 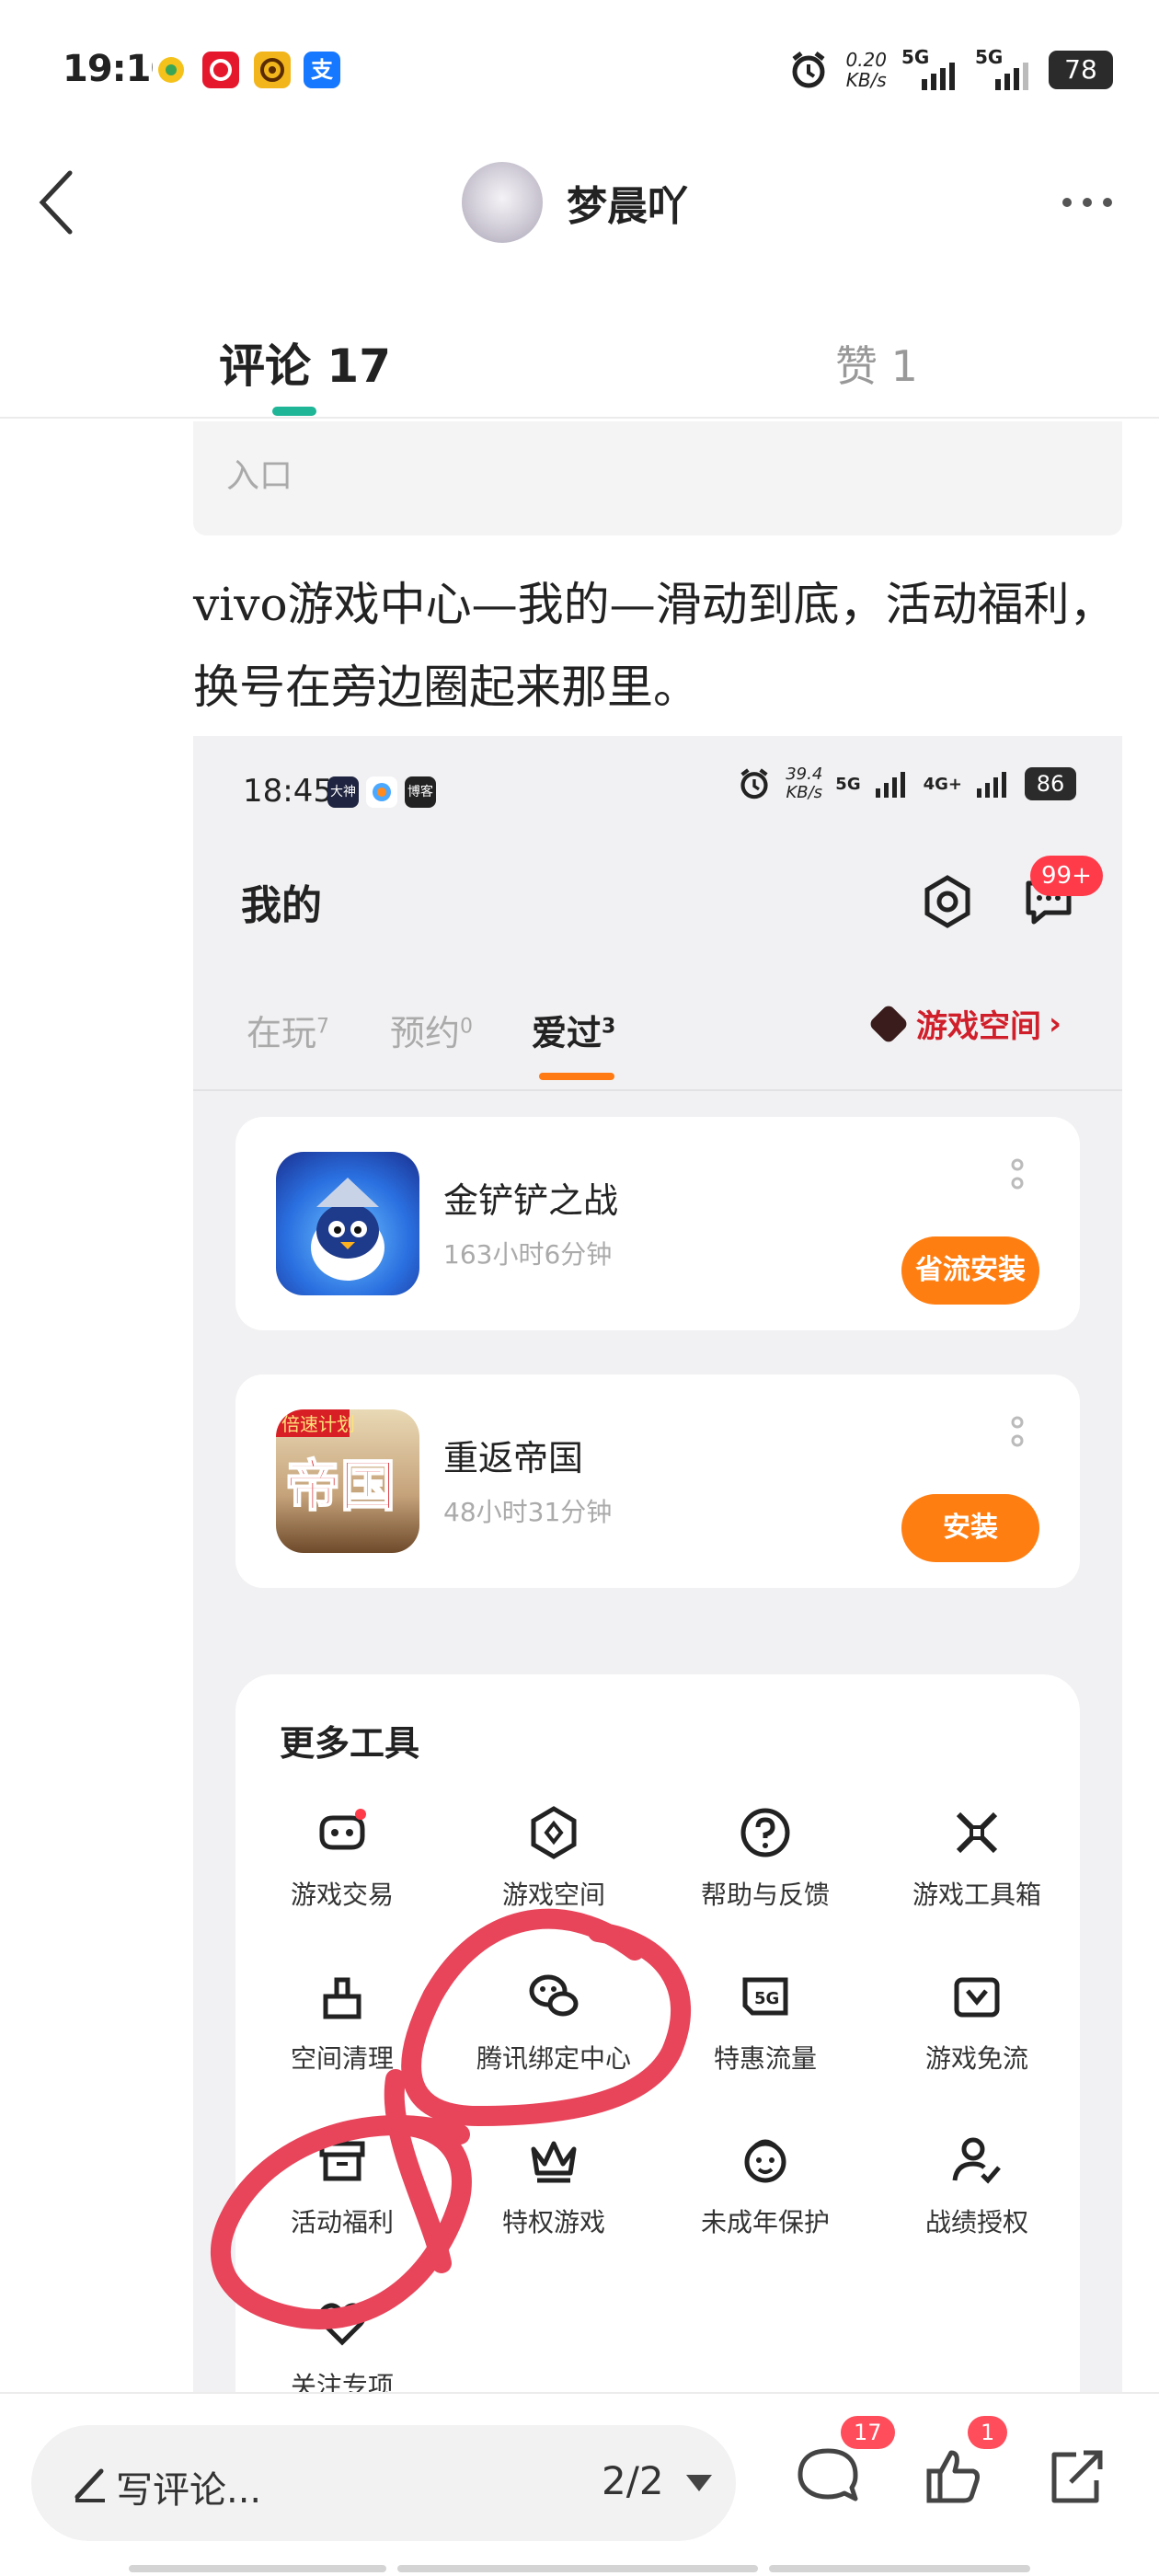 I want to click on shopping-app-icon, so click(x=220, y=70).